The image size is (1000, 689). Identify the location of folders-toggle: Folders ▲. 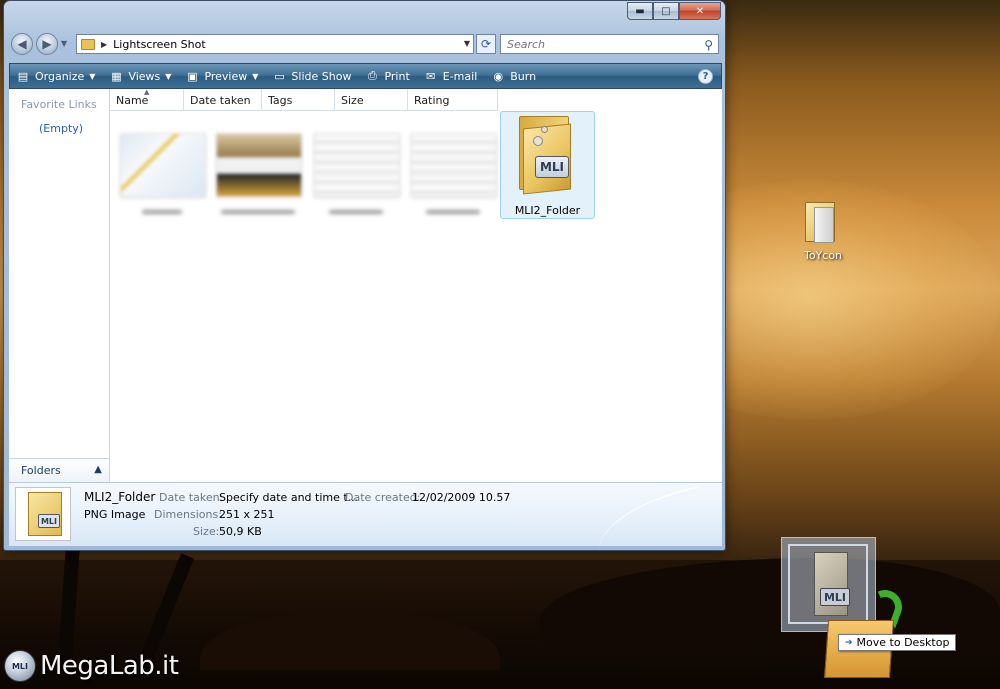
(59, 470).